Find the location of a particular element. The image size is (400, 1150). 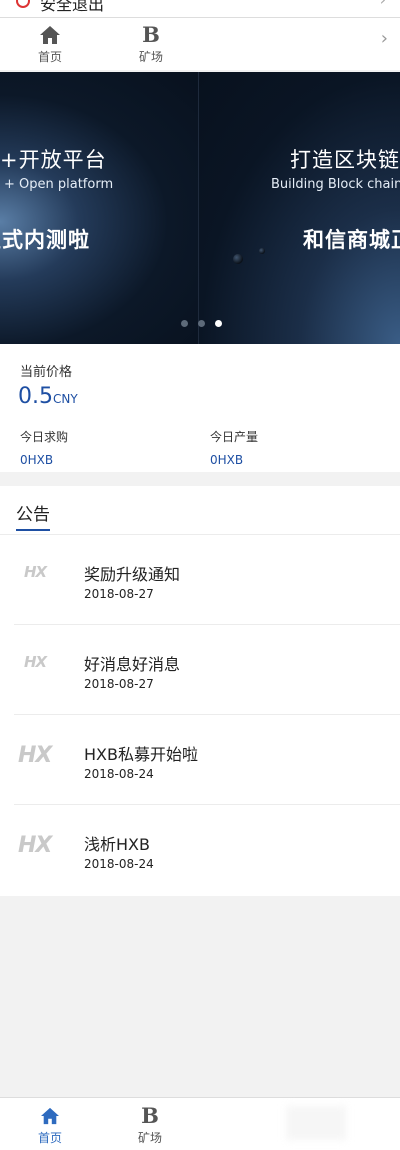

price-panel: 当前价格 0.5CNY 今日求购 0HXB 今日产量 0HXB is located at coordinates (200, 408).